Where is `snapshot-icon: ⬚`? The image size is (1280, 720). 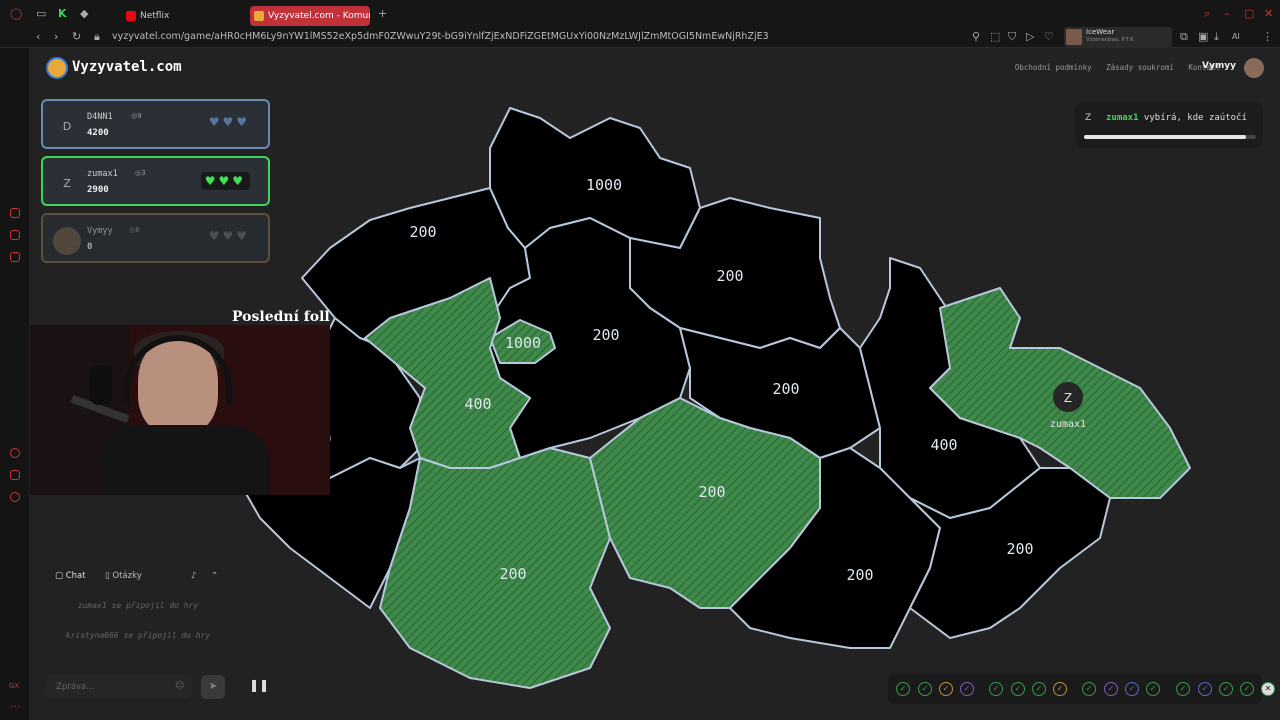
snapshot-icon: ⬚ is located at coordinates (995, 36).